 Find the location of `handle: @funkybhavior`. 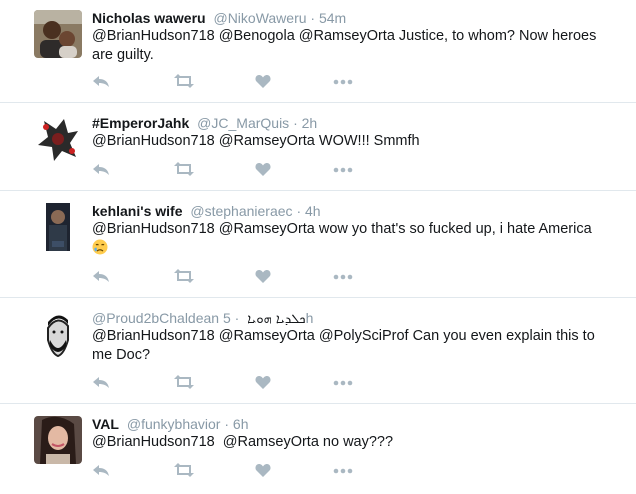

handle: @funkybhavior is located at coordinates (174, 424).